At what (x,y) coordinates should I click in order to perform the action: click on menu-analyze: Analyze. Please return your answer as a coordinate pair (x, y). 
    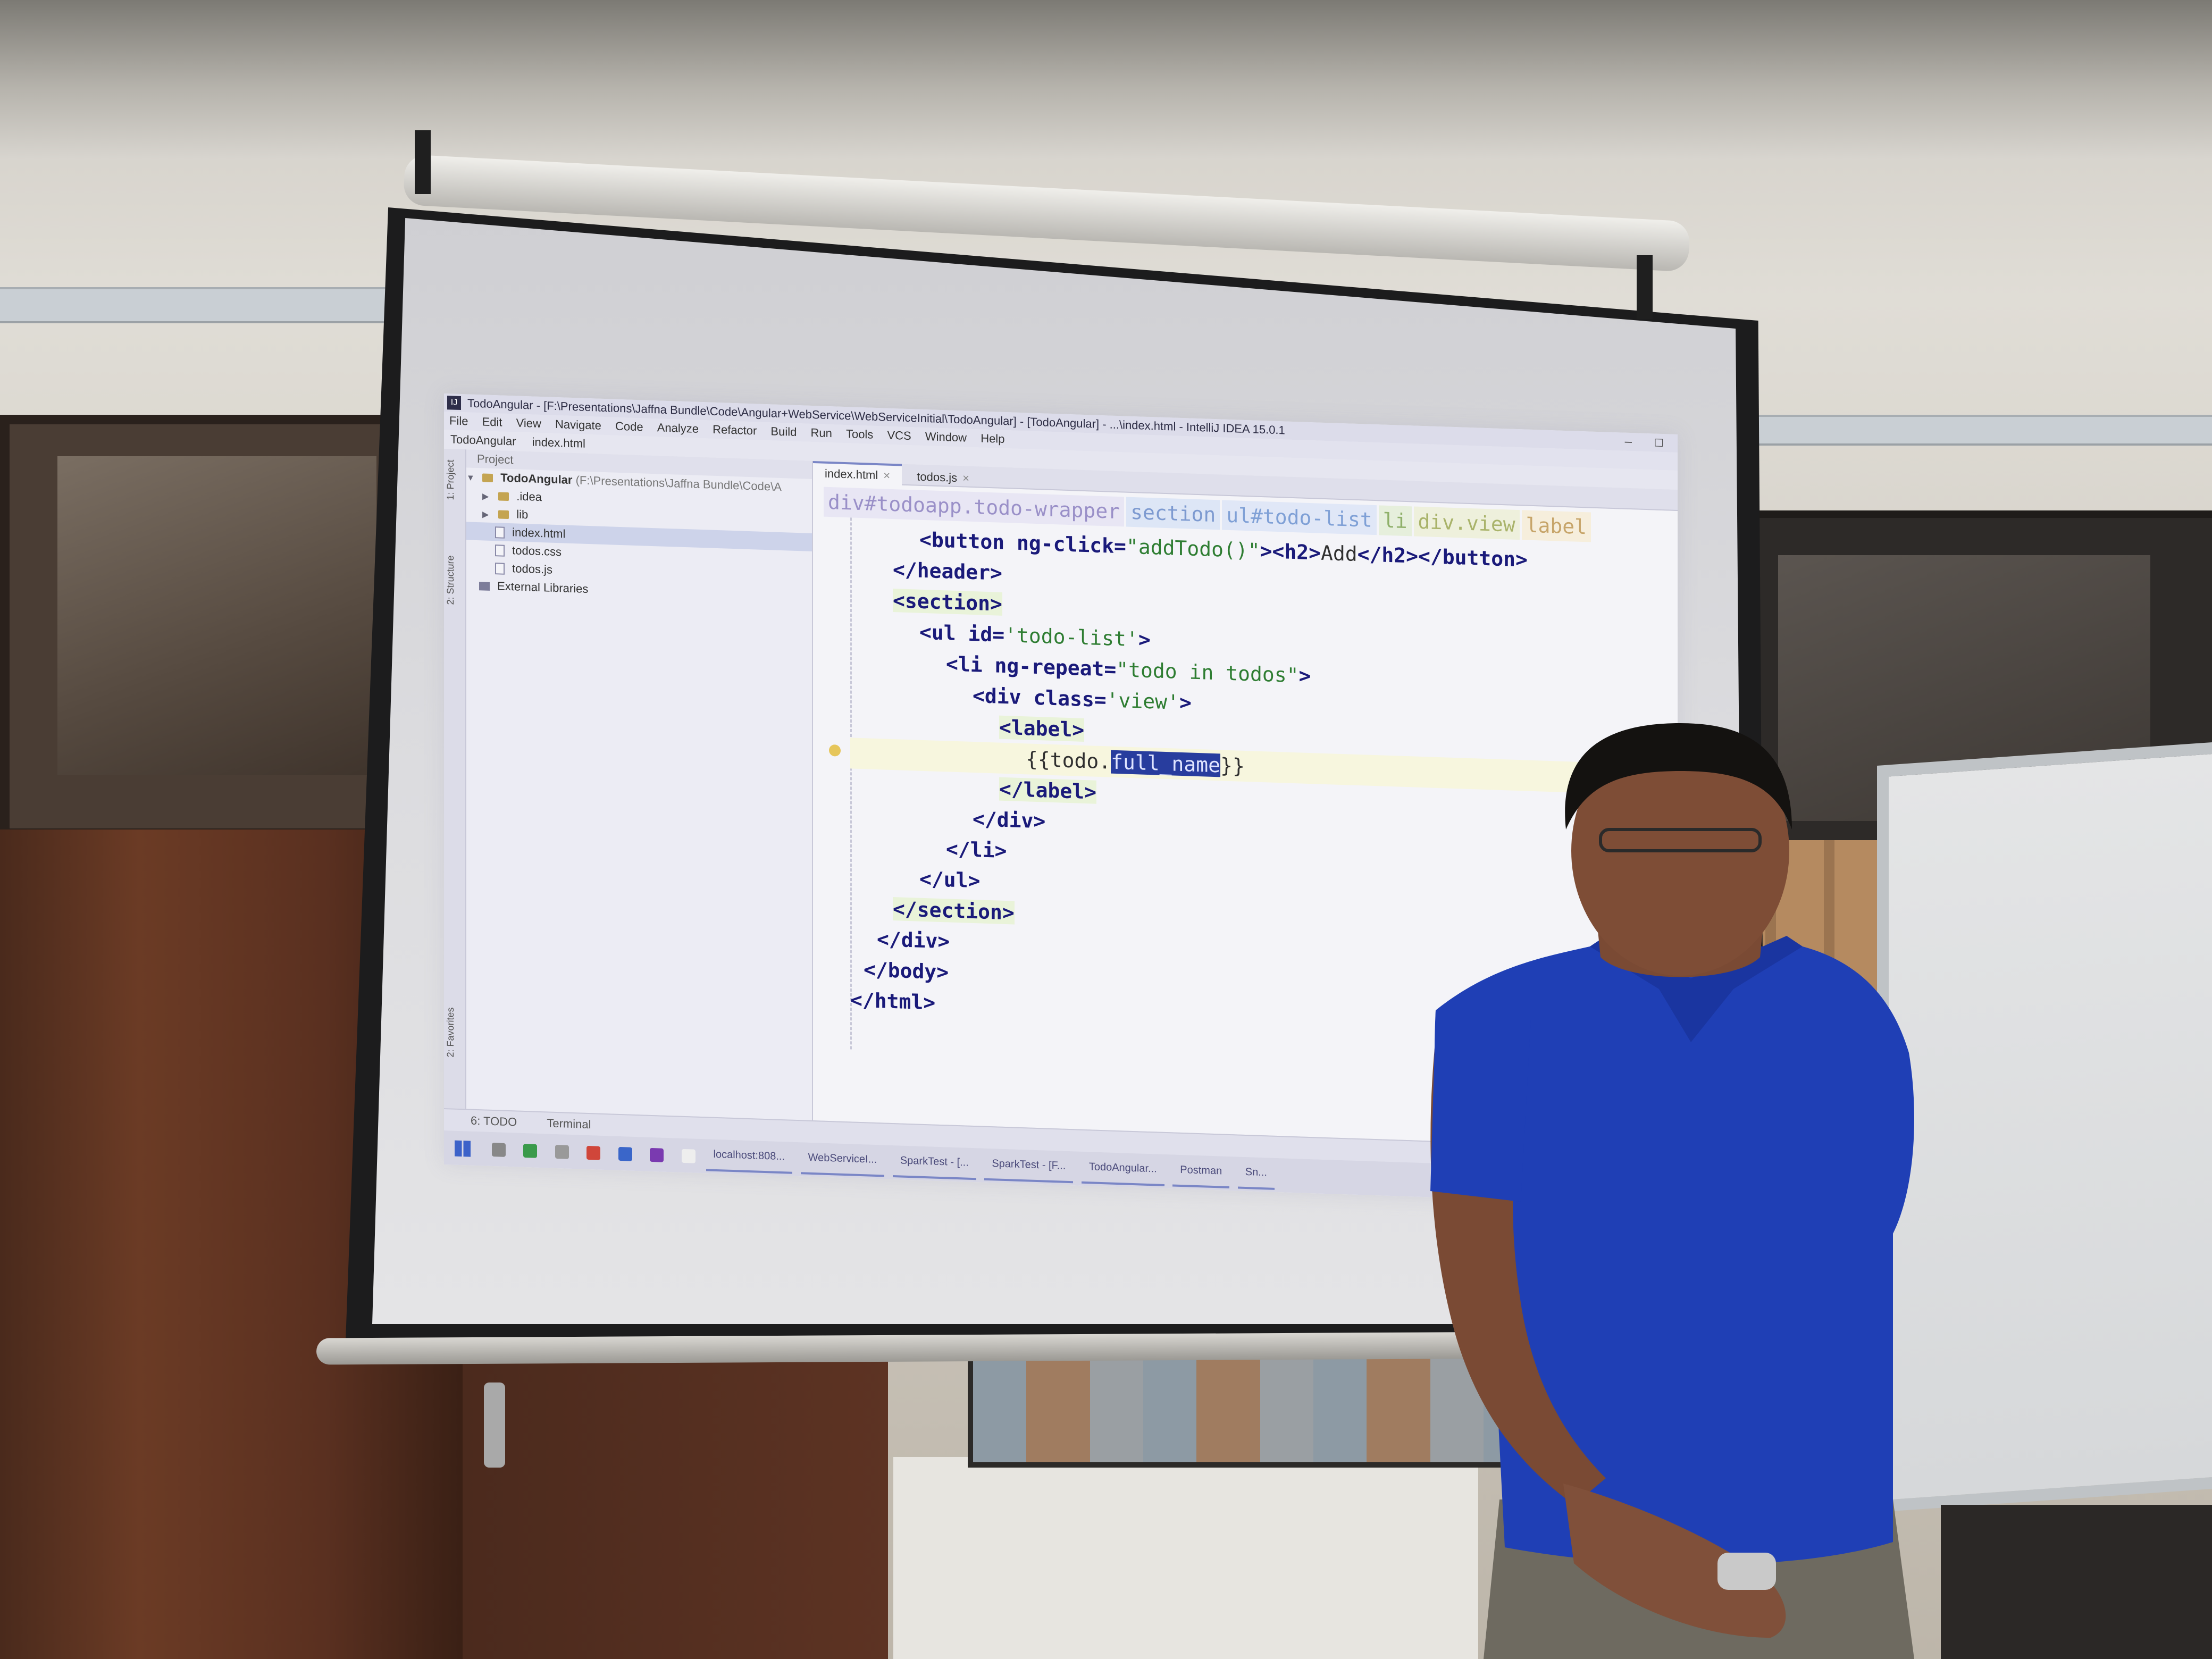
    Looking at the image, I should click on (678, 428).